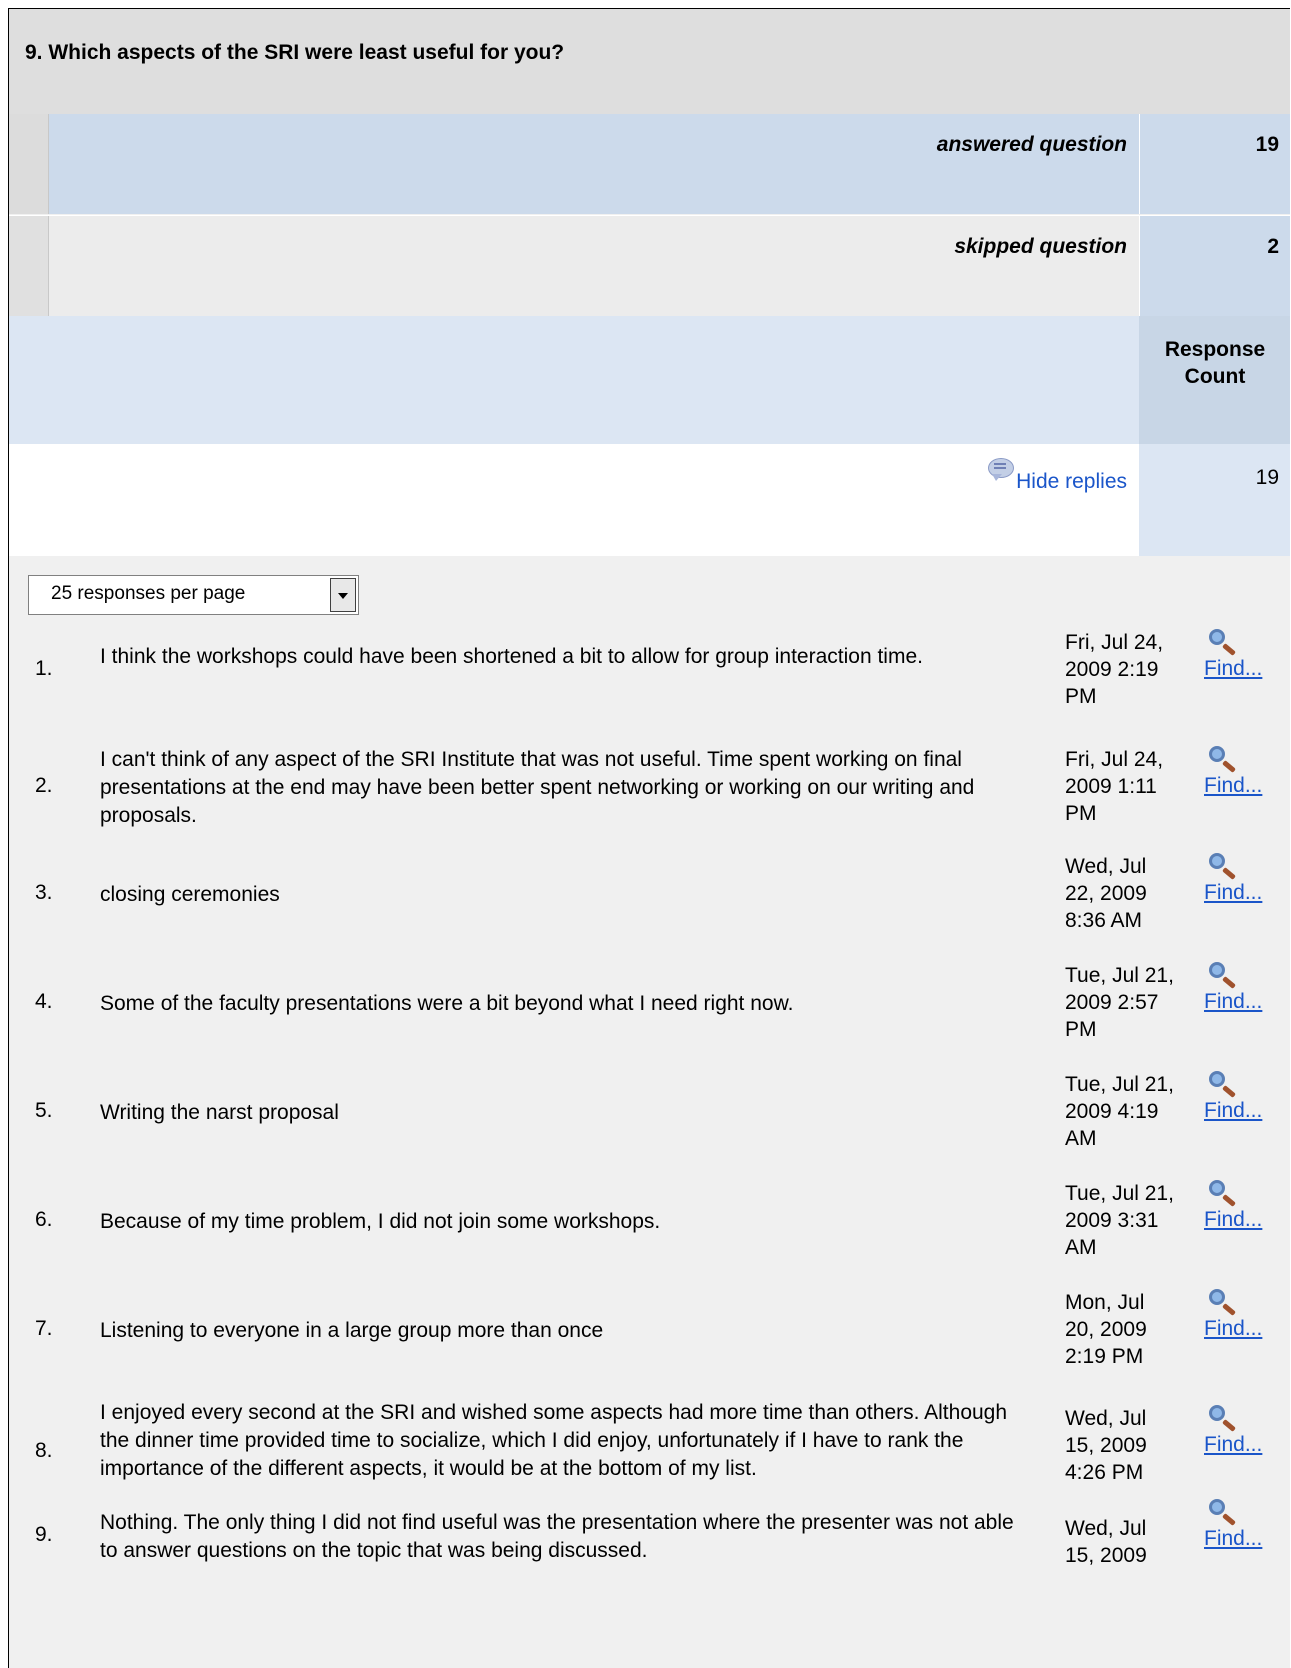 The width and height of the screenshot is (1291, 1668). Describe the element at coordinates (1031, 144) in the screenshot. I see `answered-label: answered question` at that location.